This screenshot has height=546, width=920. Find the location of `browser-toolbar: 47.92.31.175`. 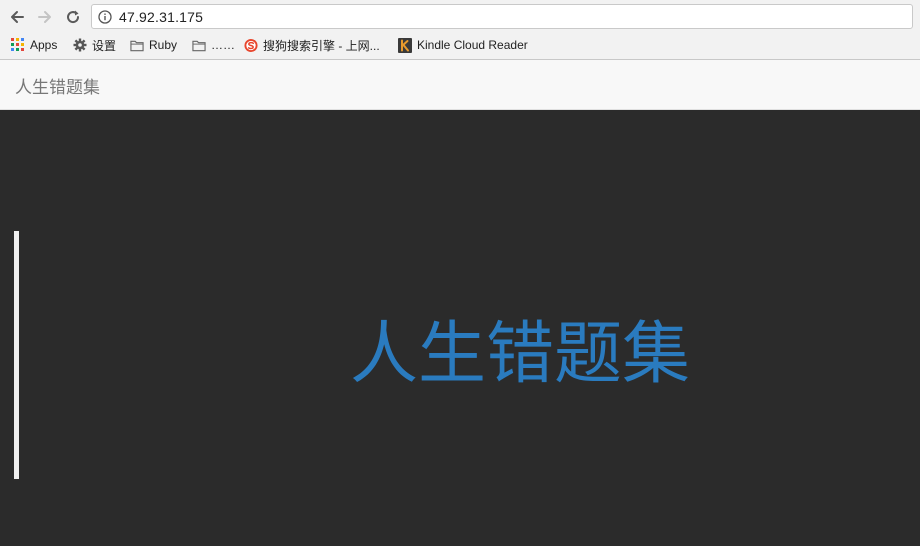

browser-toolbar: 47.92.31.175 is located at coordinates (460, 16).